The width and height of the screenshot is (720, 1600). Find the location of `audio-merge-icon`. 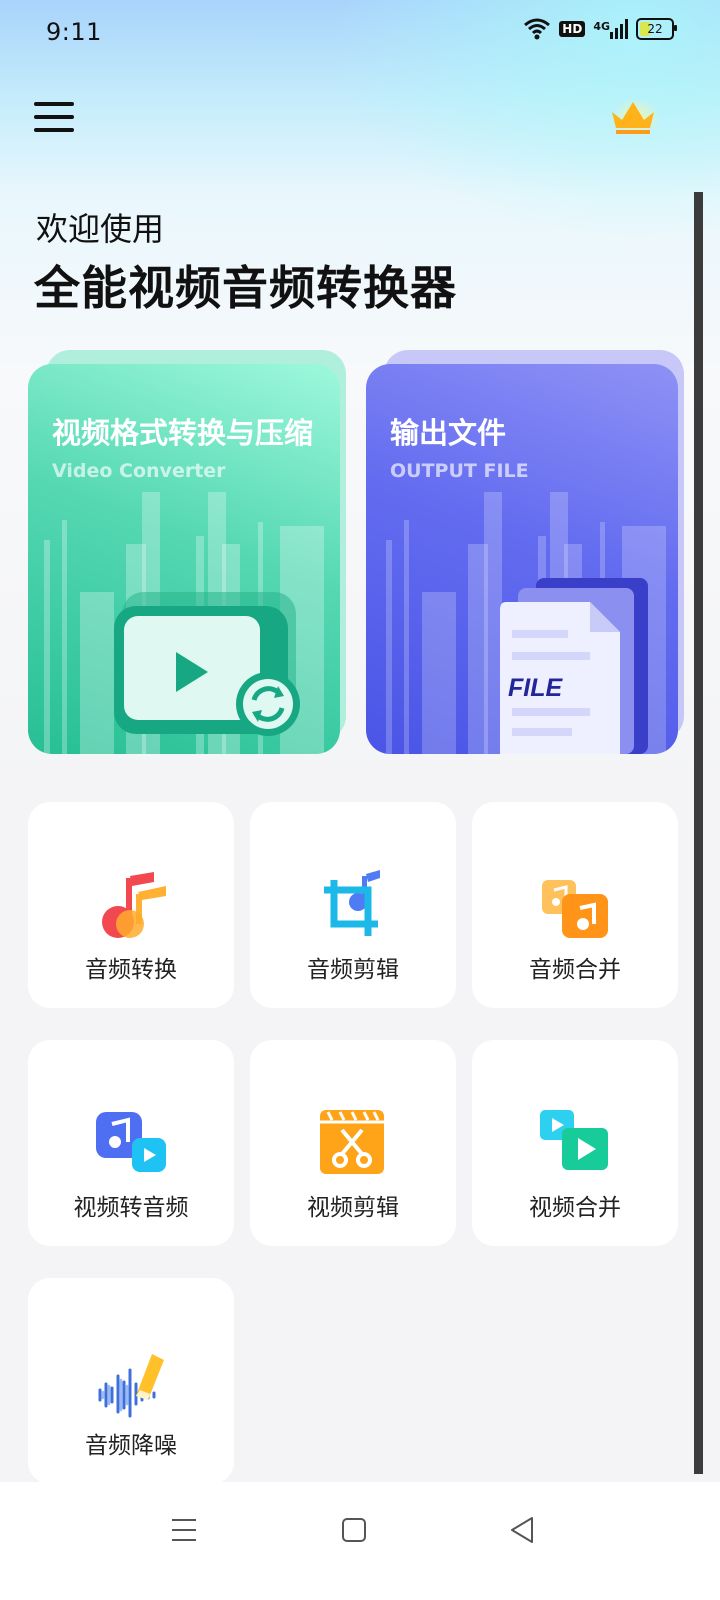

audio-merge-icon is located at coordinates (575, 909).